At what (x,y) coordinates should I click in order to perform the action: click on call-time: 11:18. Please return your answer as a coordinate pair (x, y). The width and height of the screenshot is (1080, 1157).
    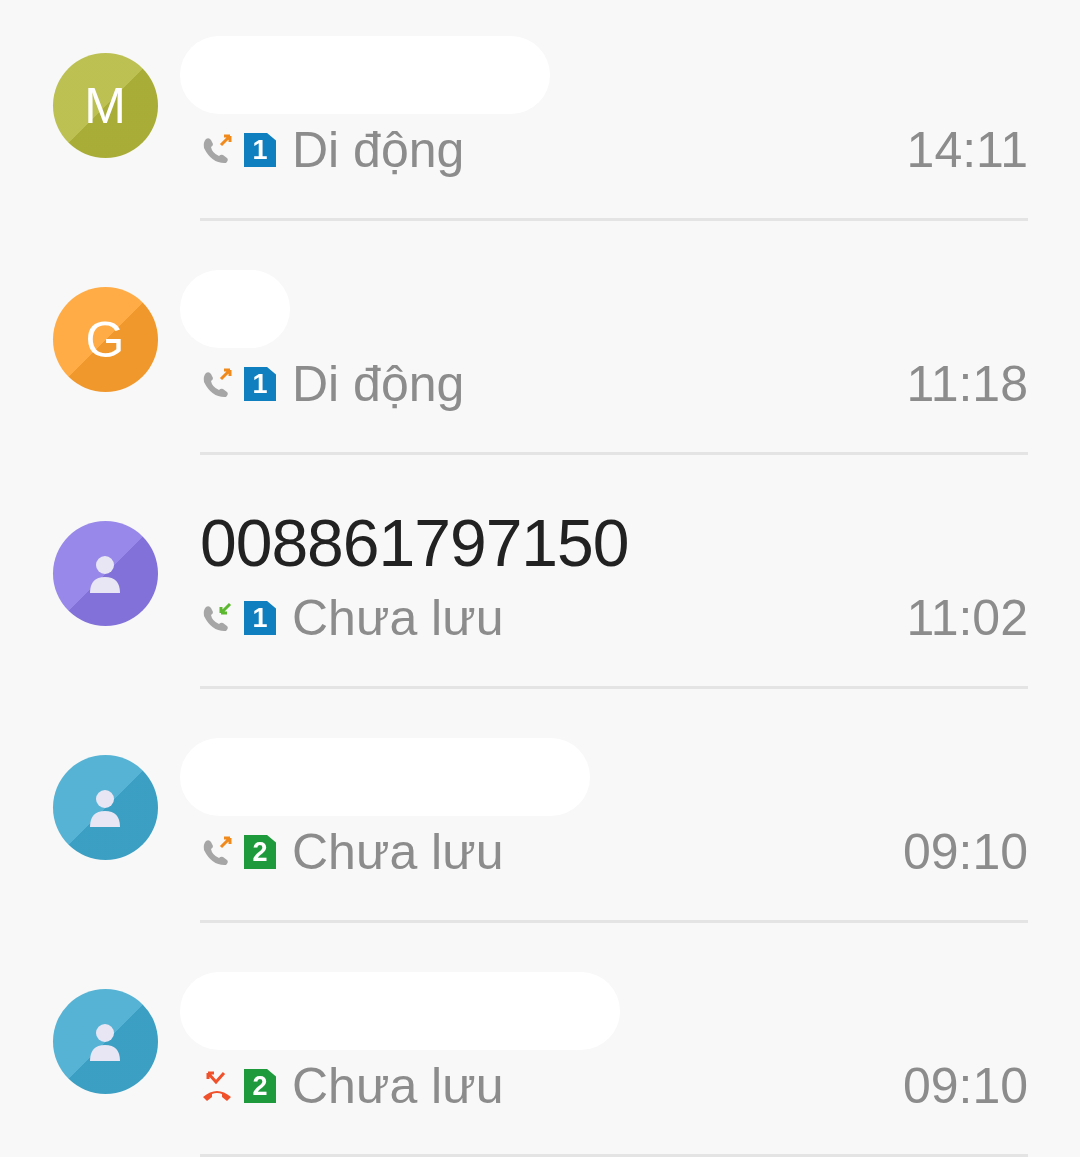
    Looking at the image, I should click on (967, 384).